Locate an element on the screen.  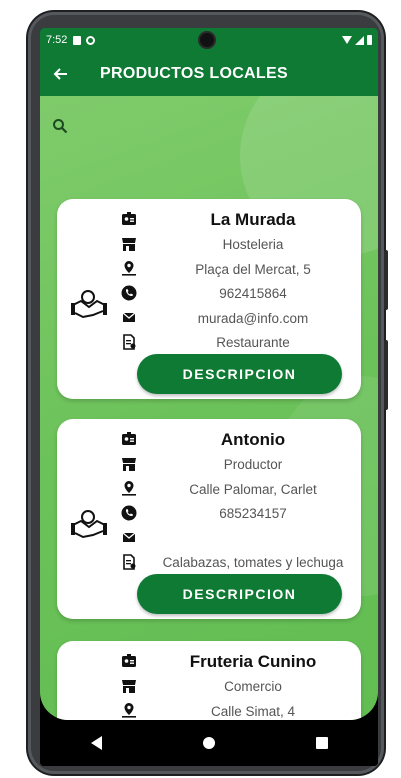
app-bar: PRODUCTOS LOCALES is located at coordinates (209, 74).